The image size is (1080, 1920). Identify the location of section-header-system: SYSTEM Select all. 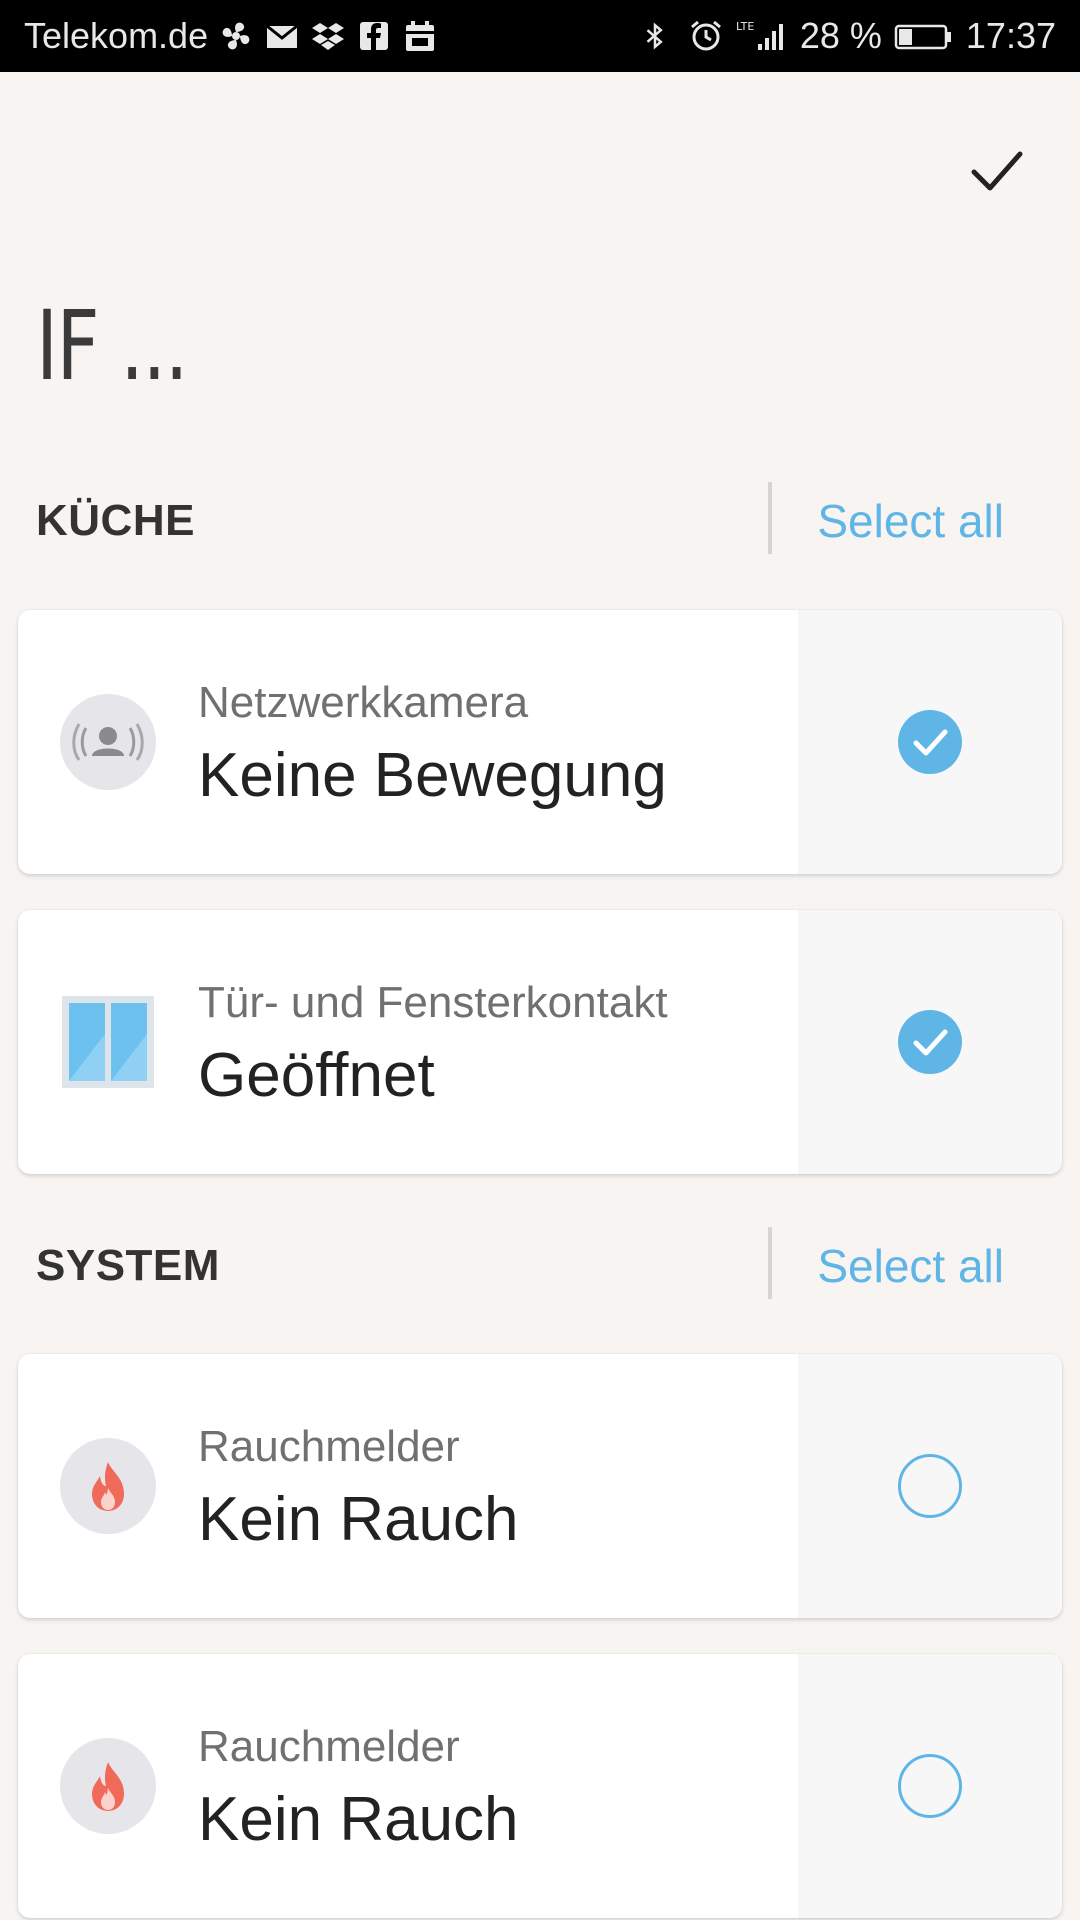
(540, 1267).